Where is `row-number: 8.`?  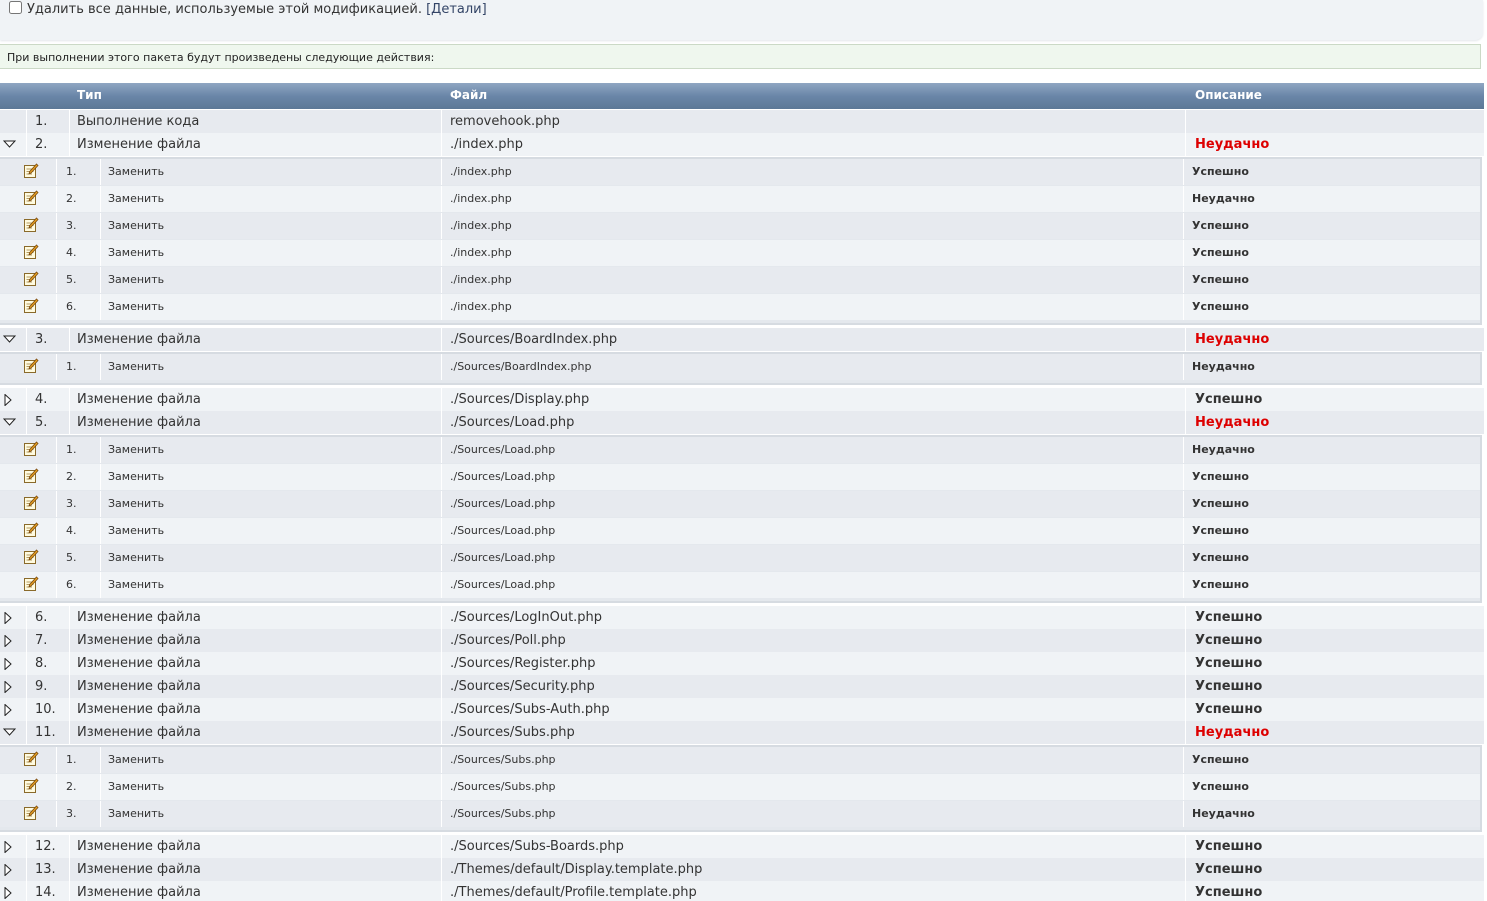
row-number: 8. is located at coordinates (41, 663).